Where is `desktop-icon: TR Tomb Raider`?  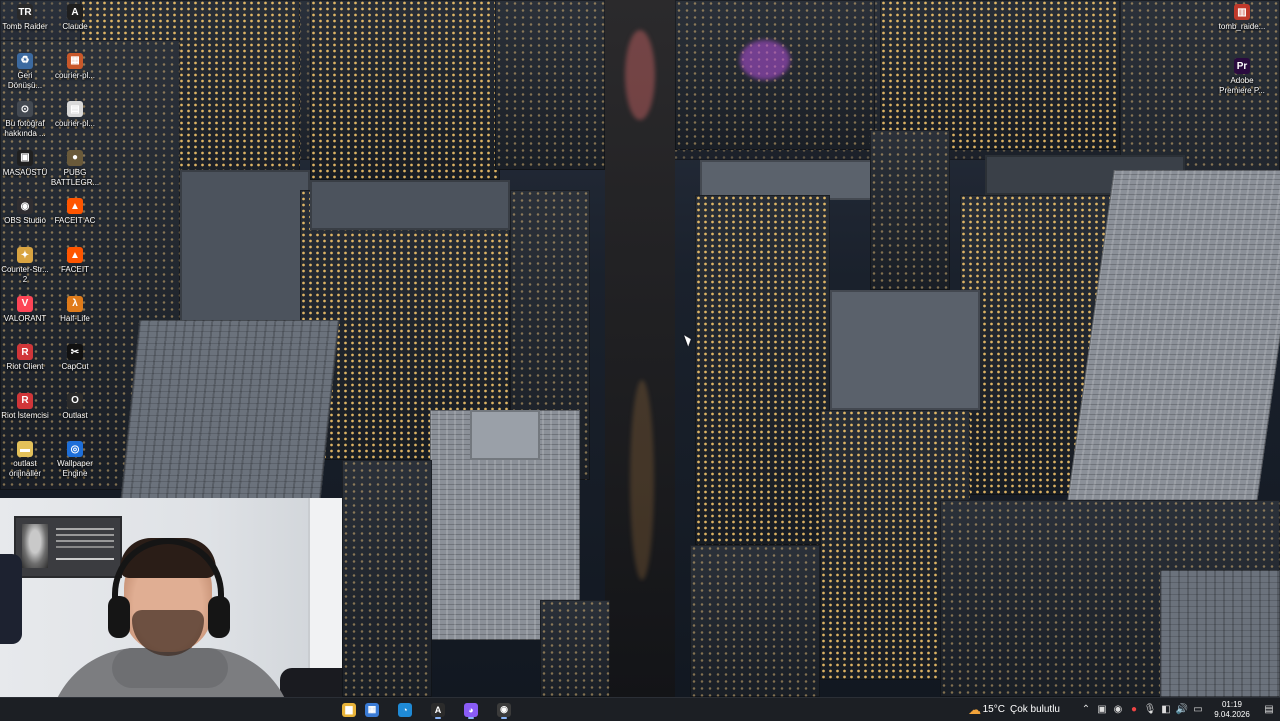 desktop-icon: TR Tomb Raider is located at coordinates (25, 18).